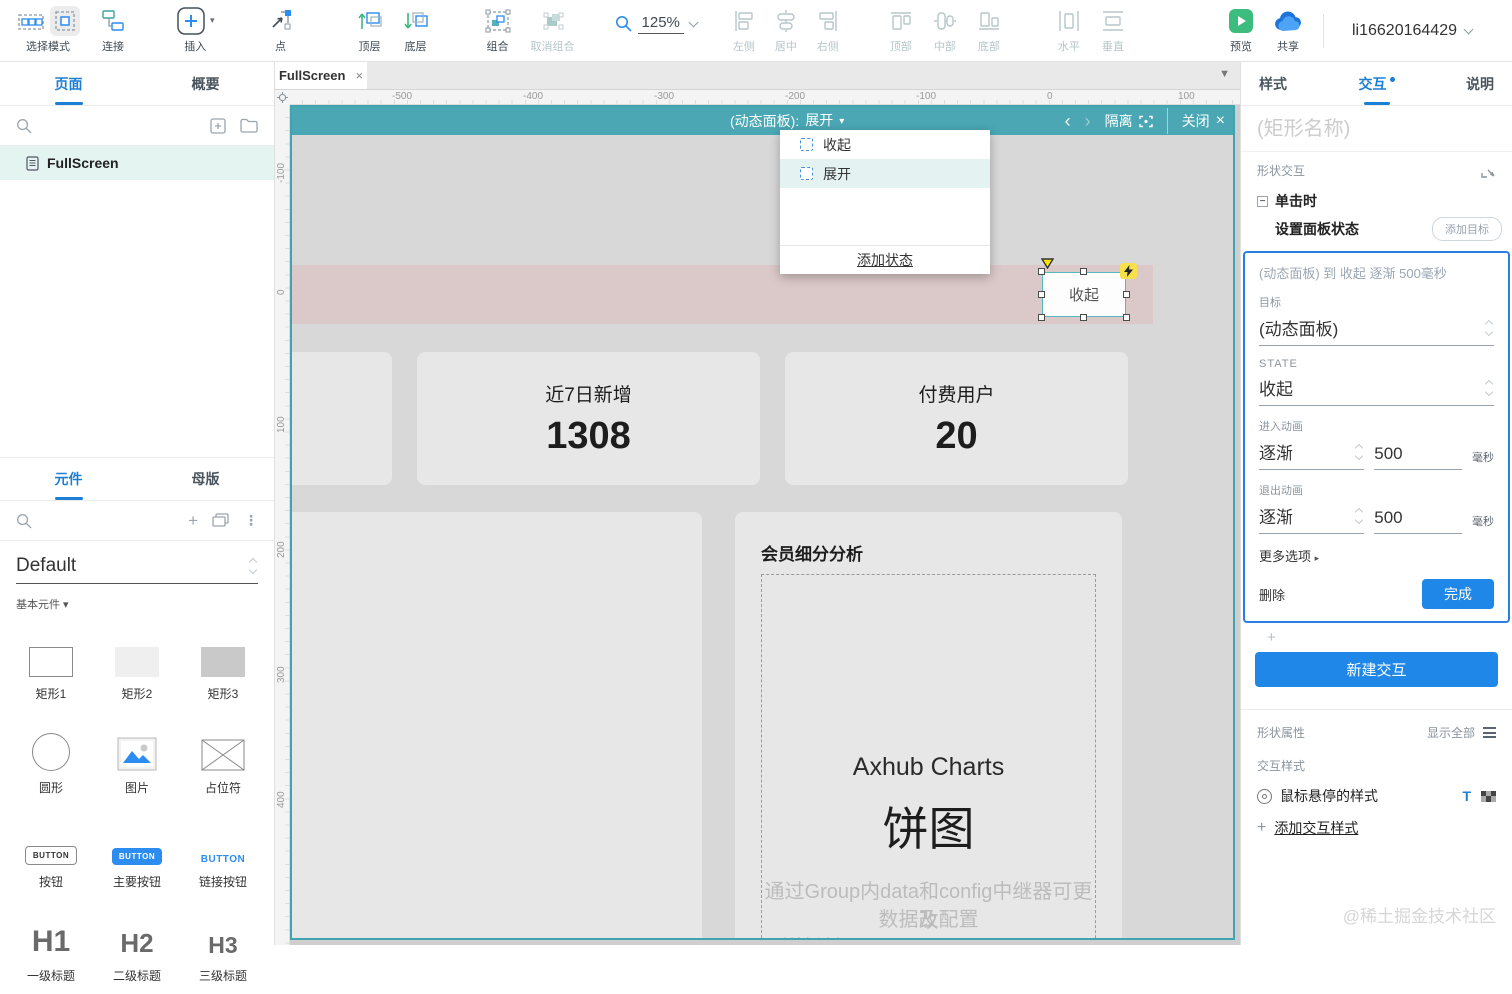 Image resolution: width=1512 pixels, height=994 pixels. What do you see at coordinates (1317, 229) in the screenshot?
I see `action-set-panel-state: 设置面板状态` at bounding box center [1317, 229].